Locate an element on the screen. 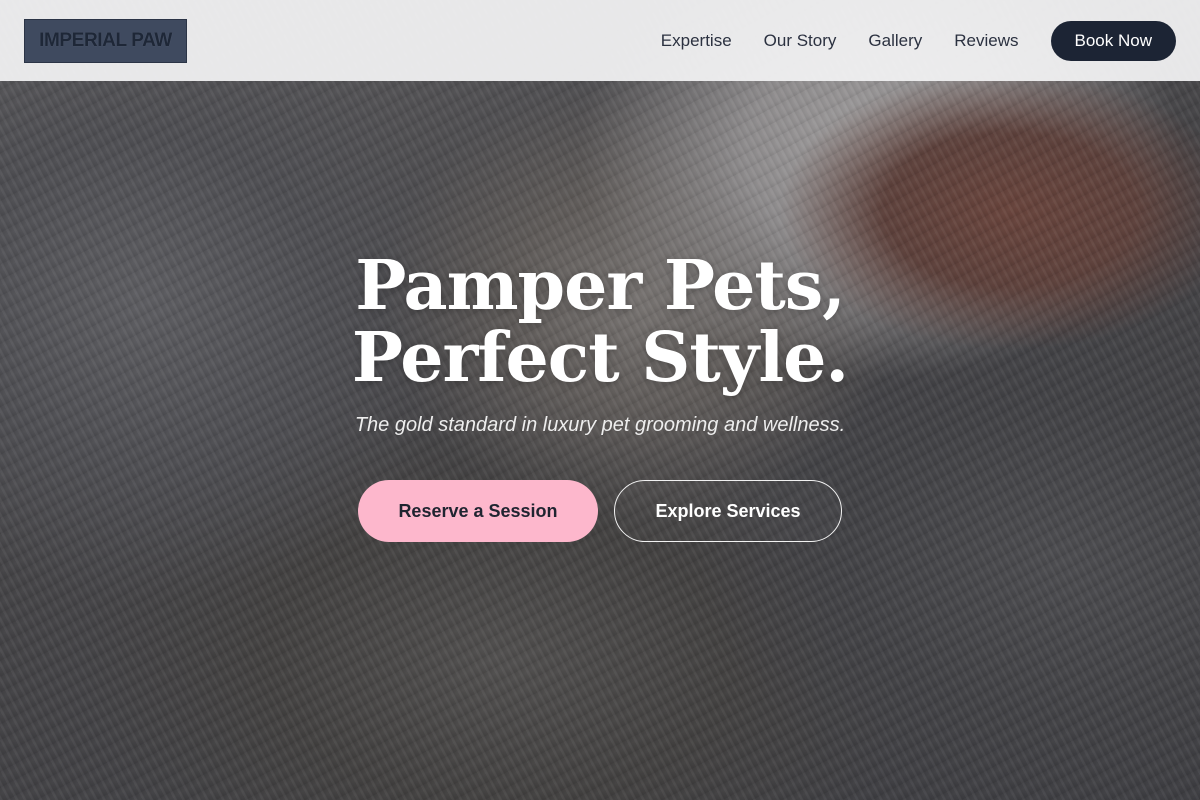  hero-title: Pamper Pets, Perfect Style. is located at coordinates (600, 322).